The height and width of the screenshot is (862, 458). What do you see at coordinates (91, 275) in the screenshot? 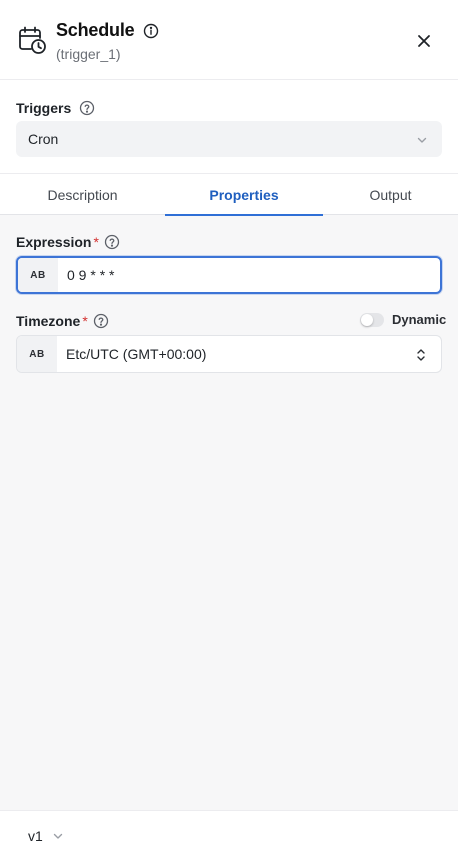
I see `expression-value: 0 9 * * *` at bounding box center [91, 275].